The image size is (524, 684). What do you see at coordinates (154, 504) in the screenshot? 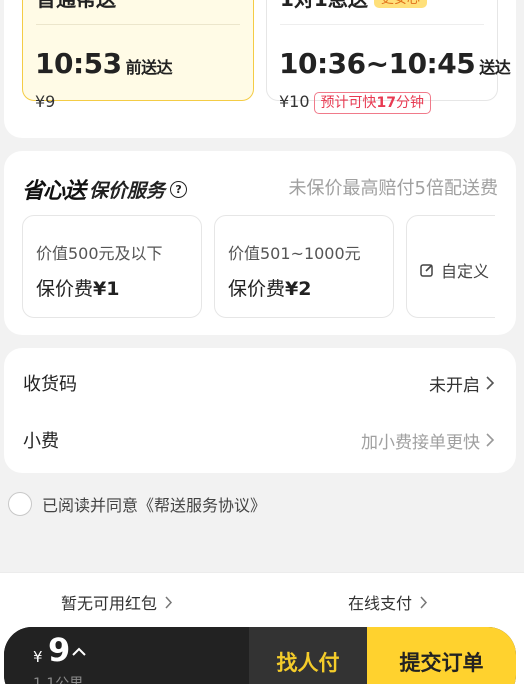
I see `agreement-text: 已阅读并同意《帮送服务协议》` at bounding box center [154, 504].